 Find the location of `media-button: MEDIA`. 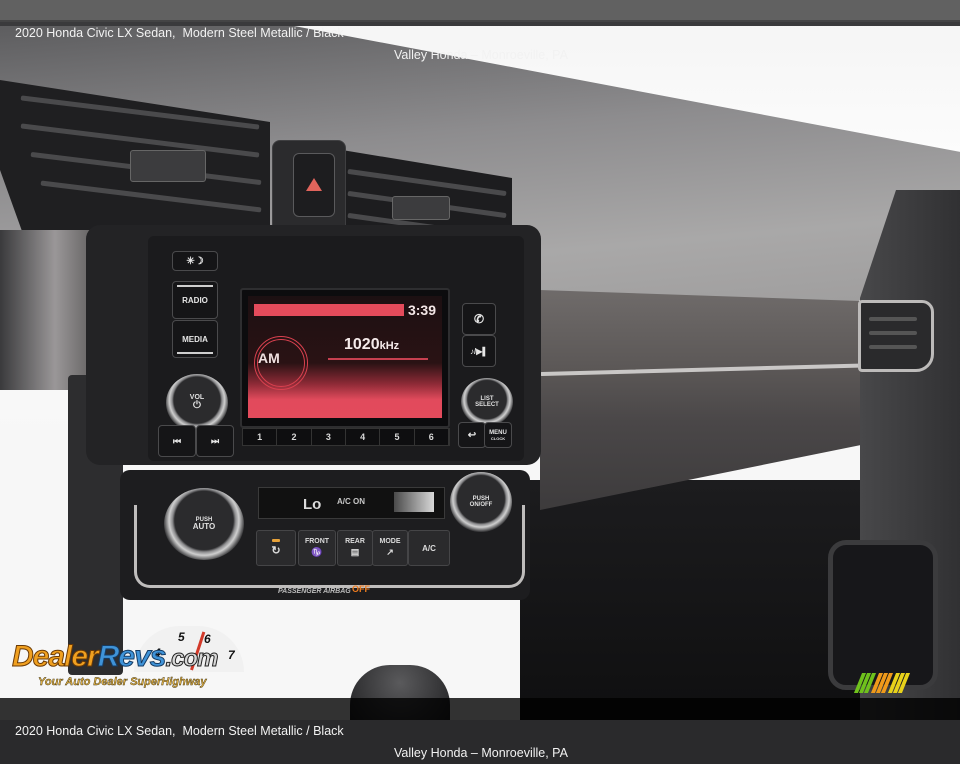

media-button: MEDIA is located at coordinates (195, 339).